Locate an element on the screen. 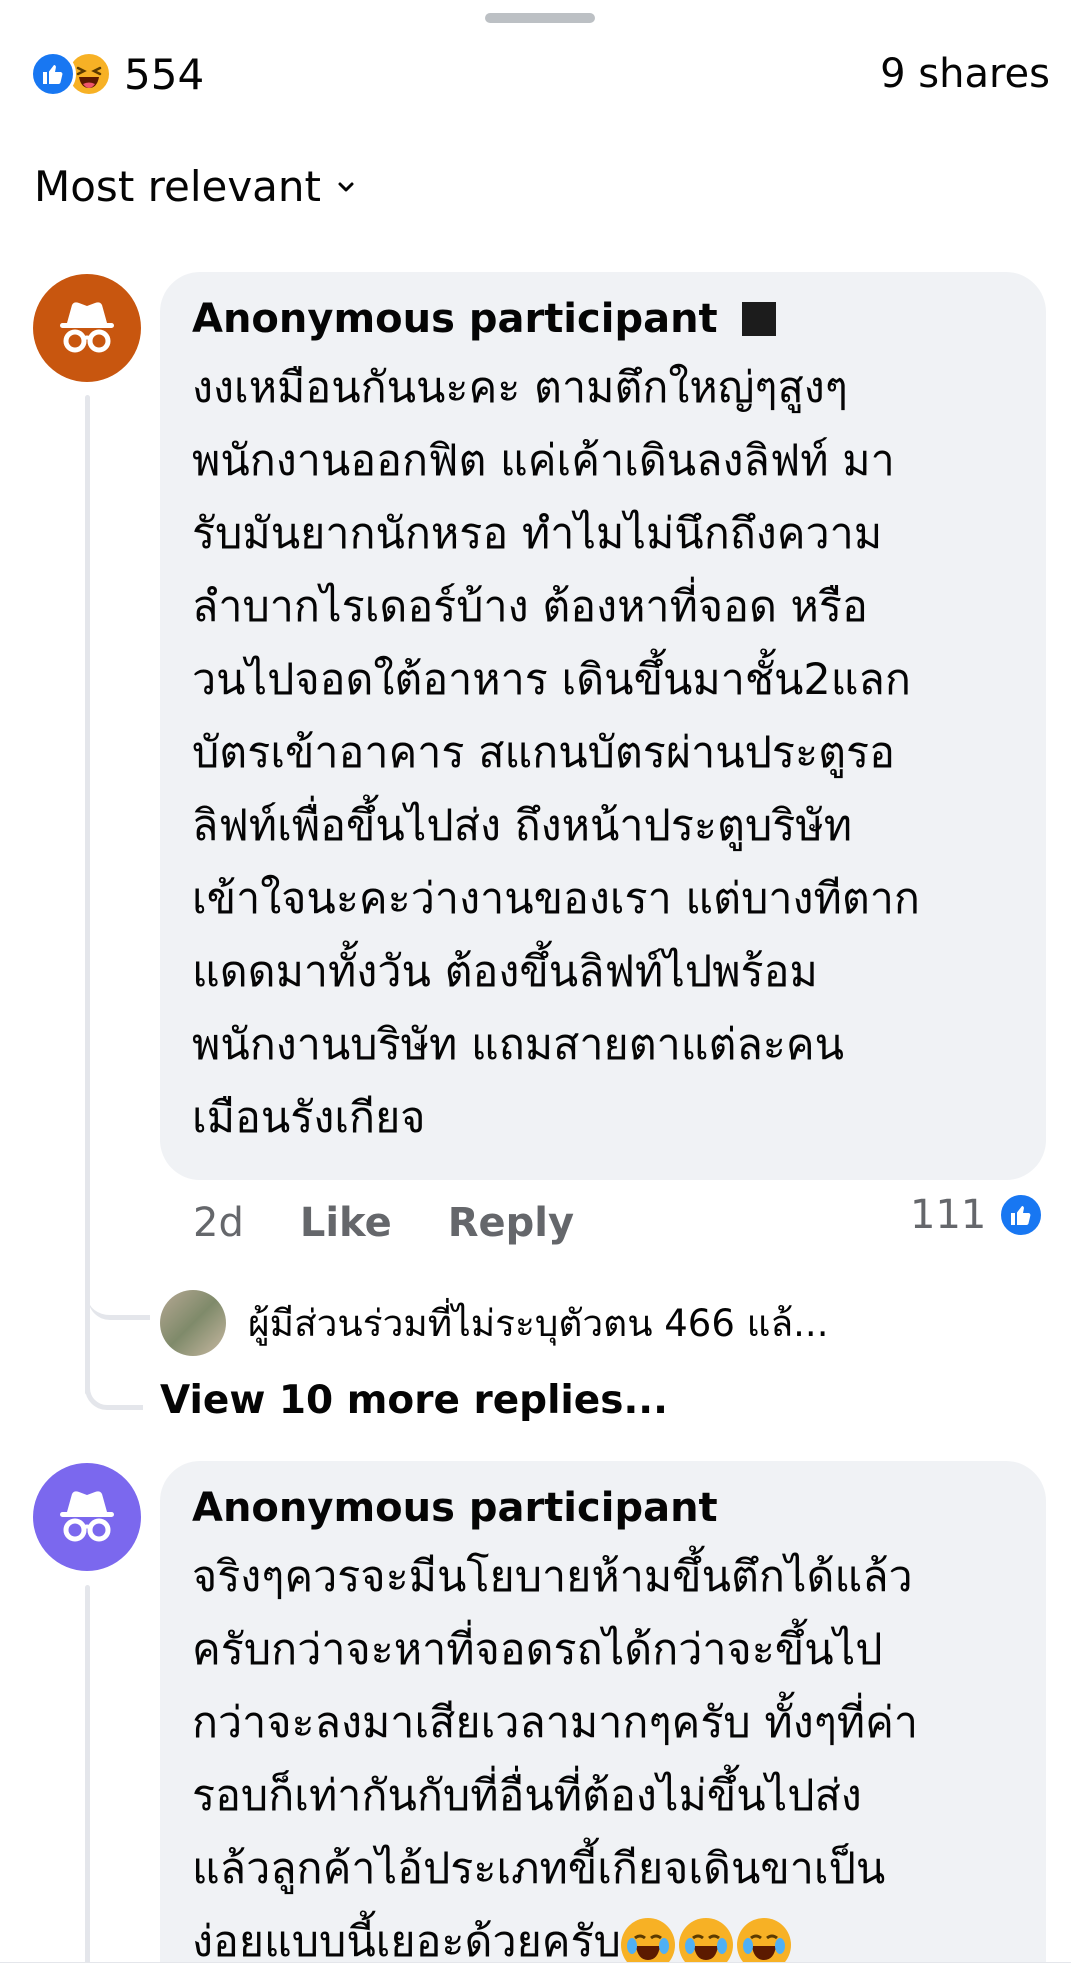 The height and width of the screenshot is (1982, 1071). reactions-button: 554 is located at coordinates (117, 74).